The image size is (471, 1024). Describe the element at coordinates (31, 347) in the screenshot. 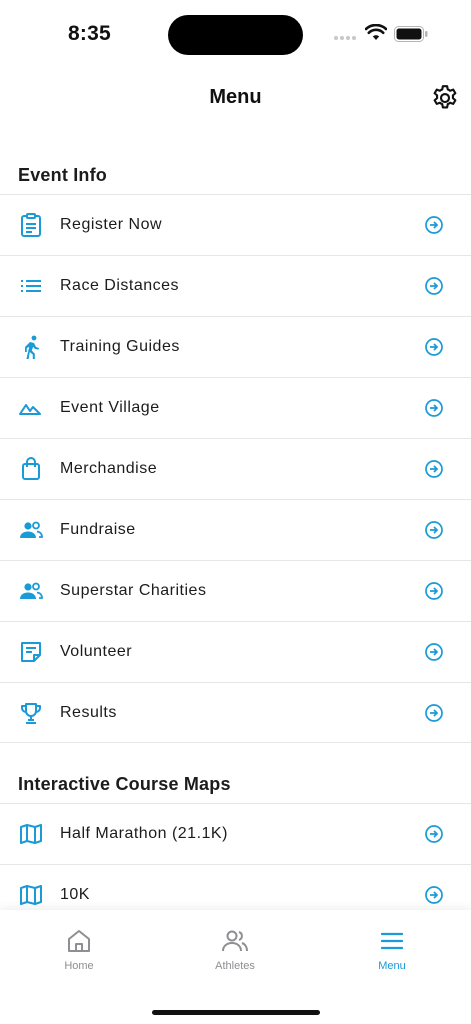

I see `runner-icon` at that location.